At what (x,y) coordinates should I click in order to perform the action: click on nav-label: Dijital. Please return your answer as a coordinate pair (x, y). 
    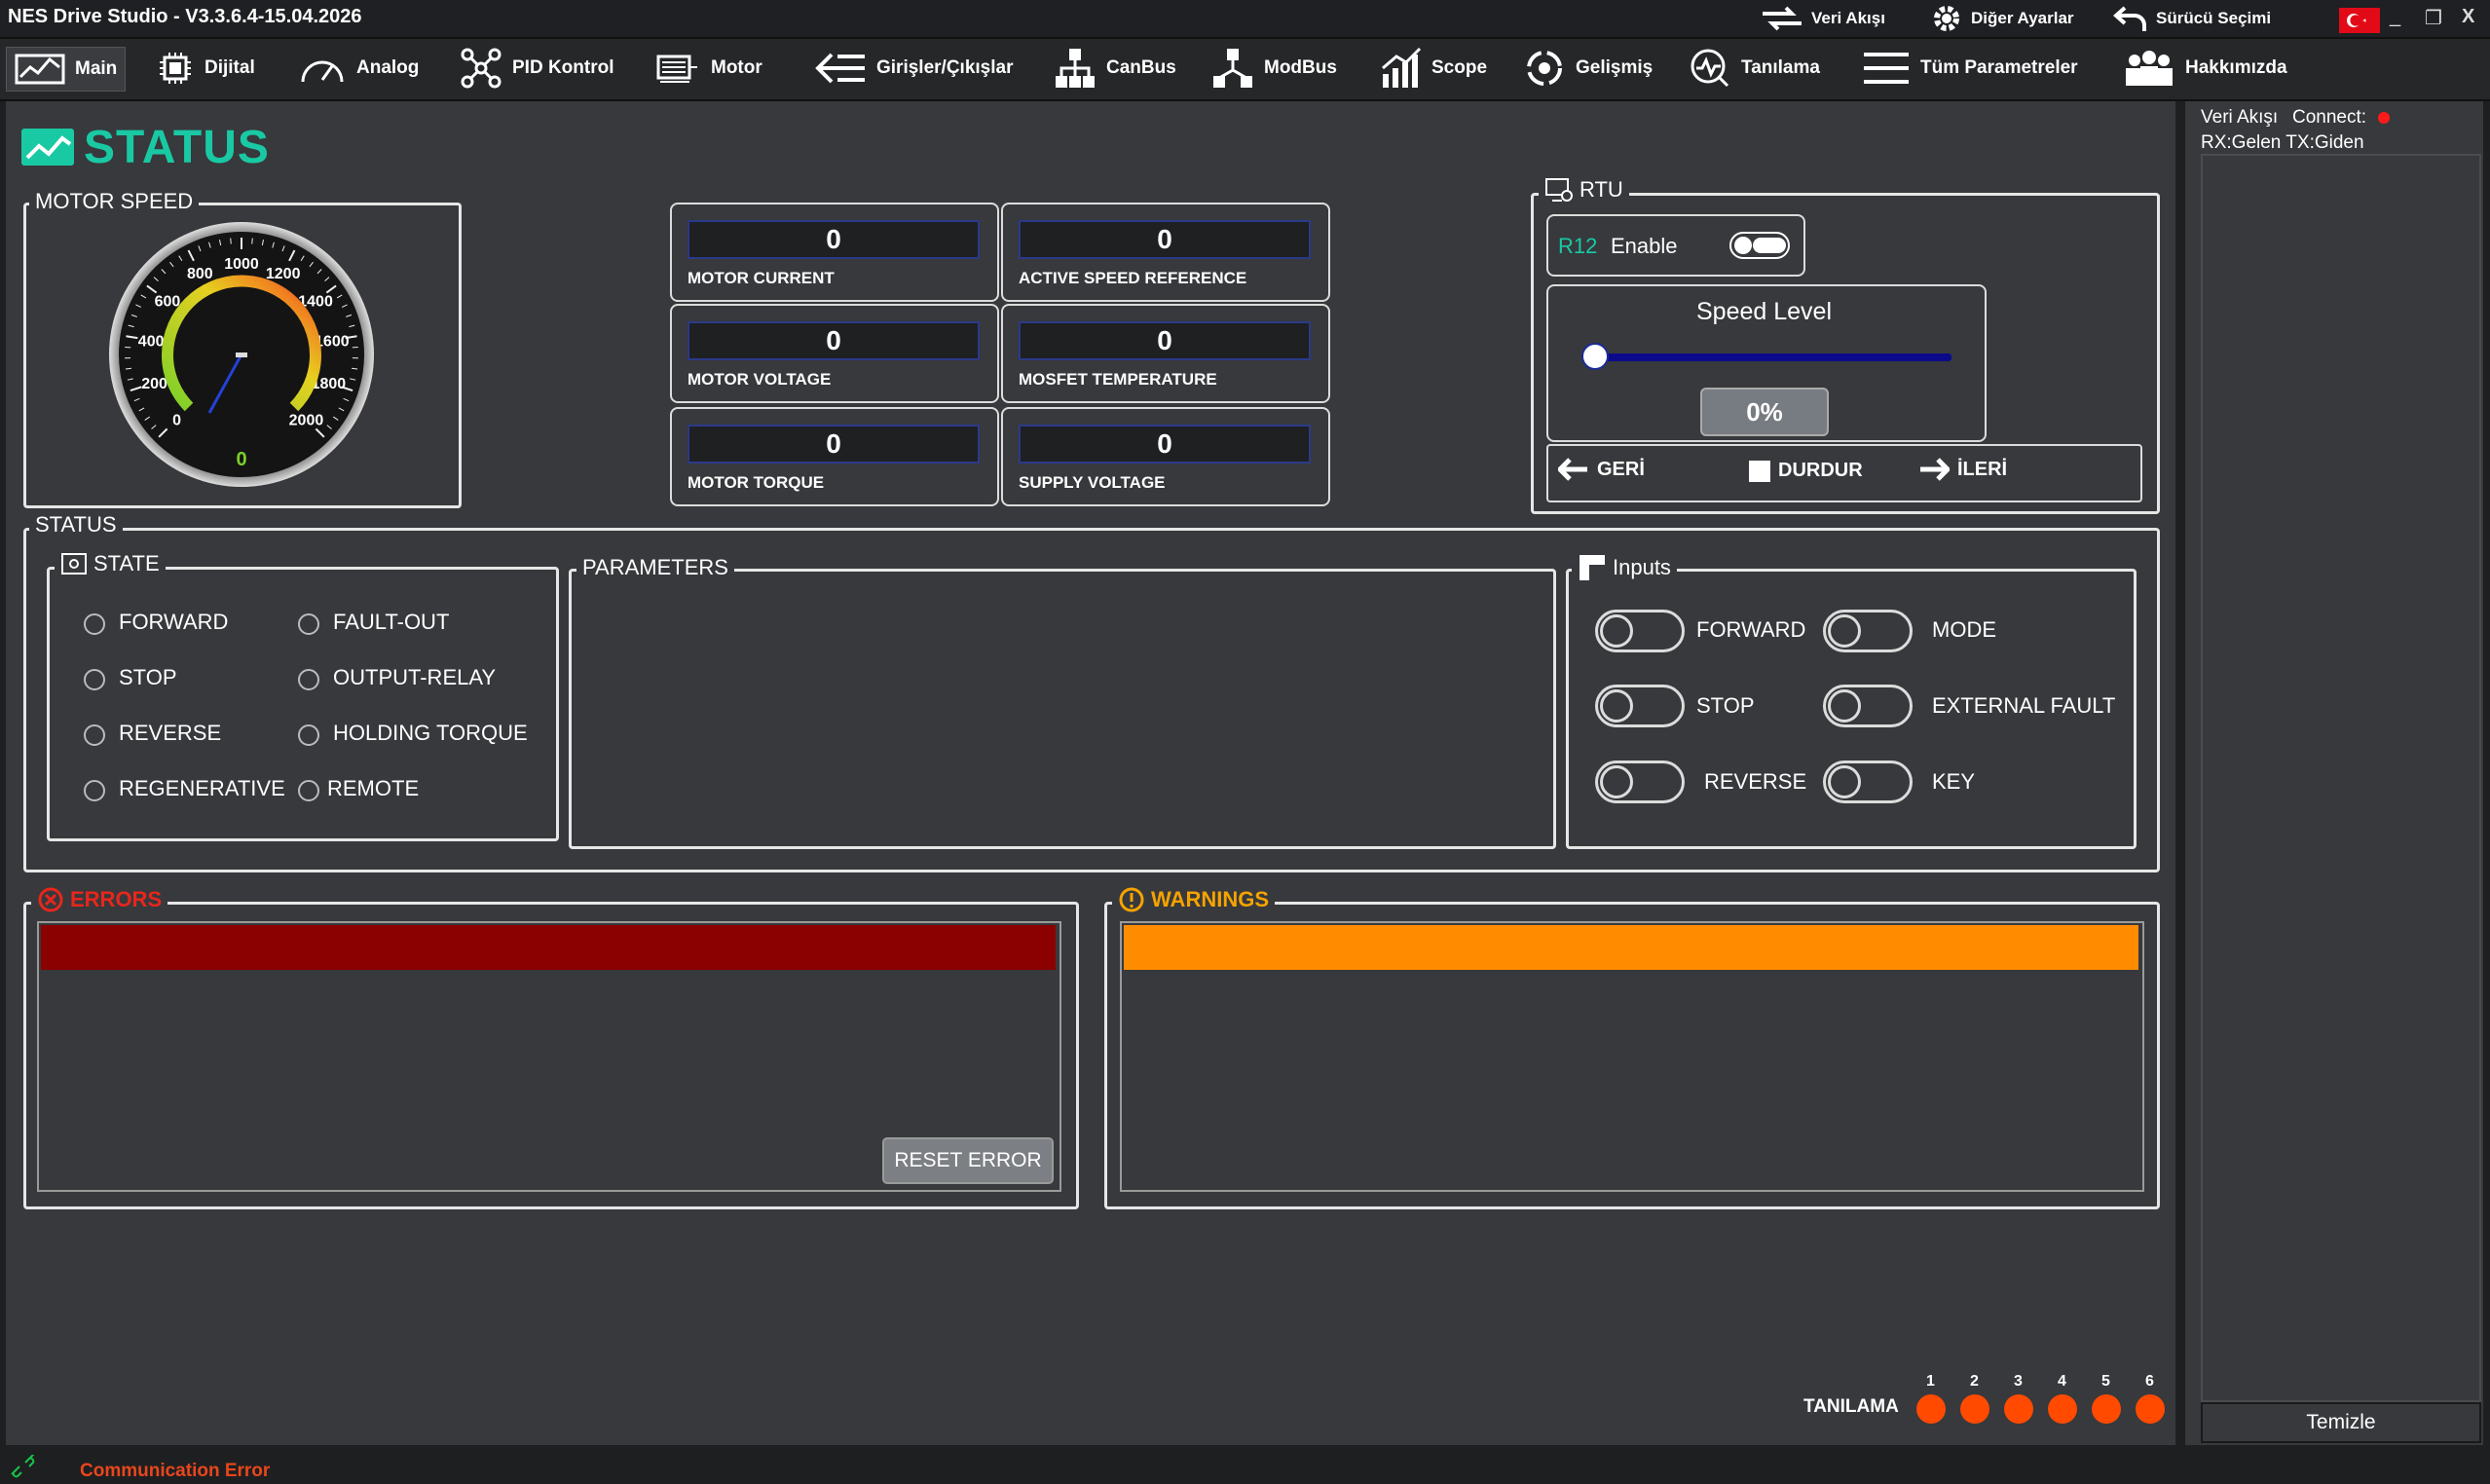
    Looking at the image, I should click on (229, 67).